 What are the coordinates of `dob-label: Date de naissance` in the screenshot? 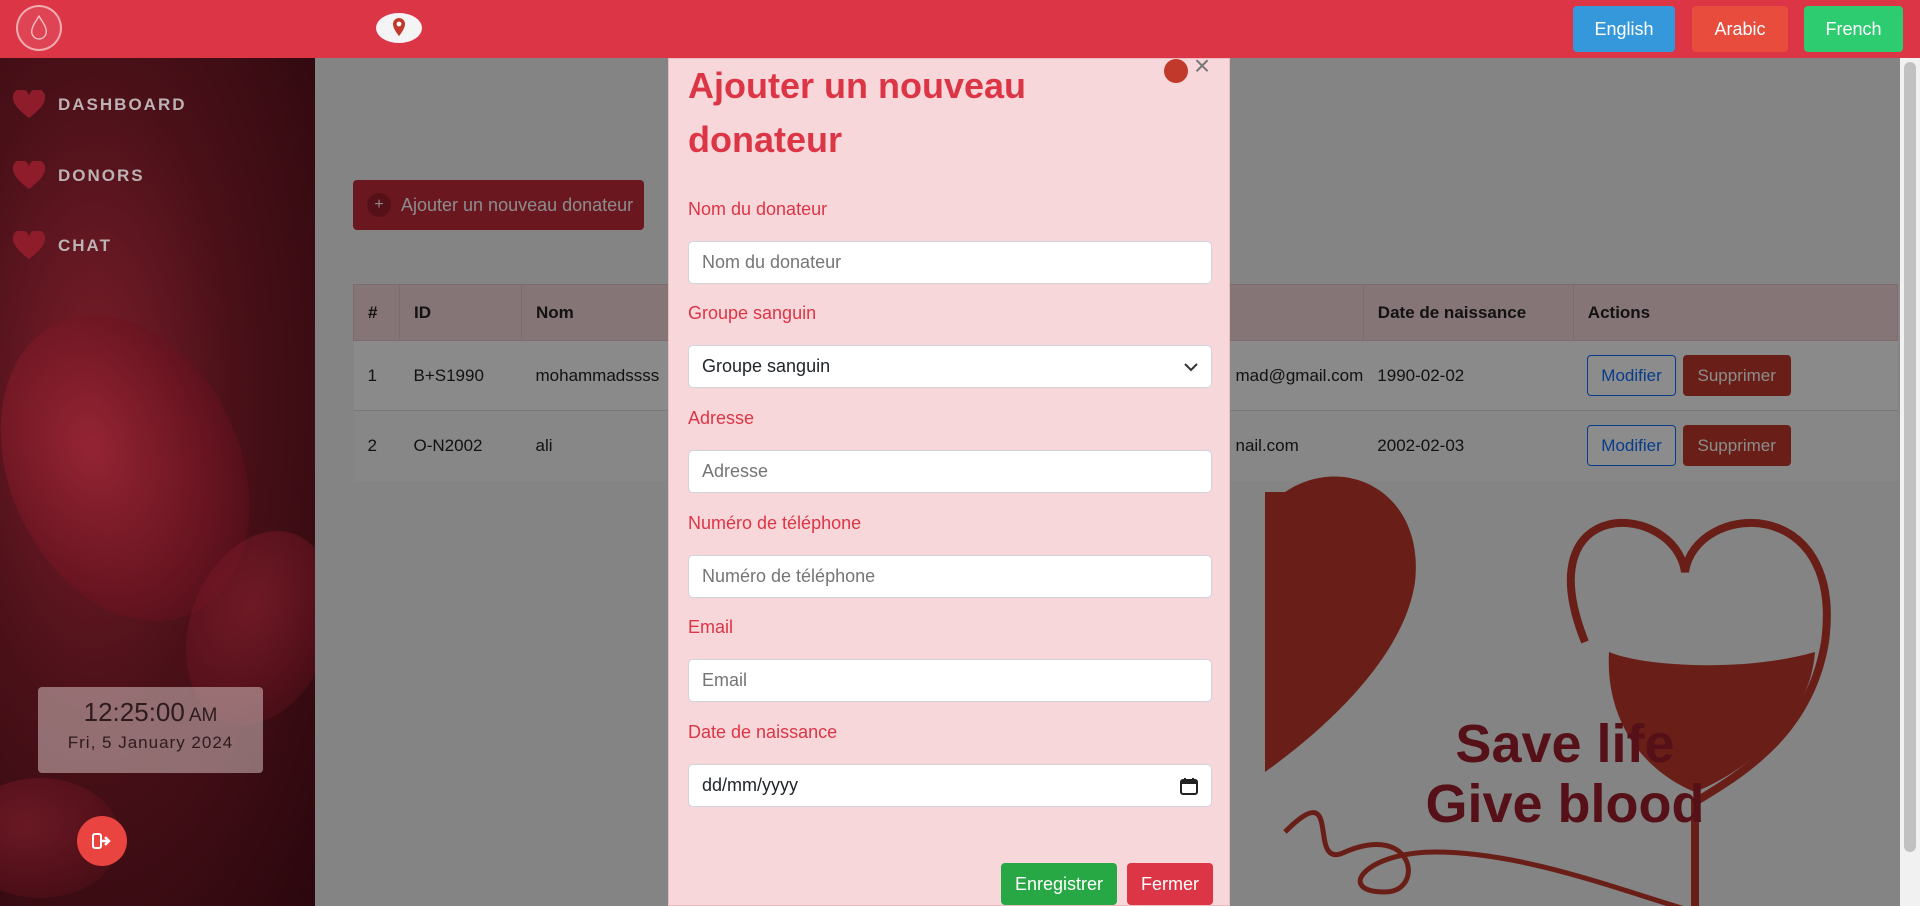 It's located at (763, 732).